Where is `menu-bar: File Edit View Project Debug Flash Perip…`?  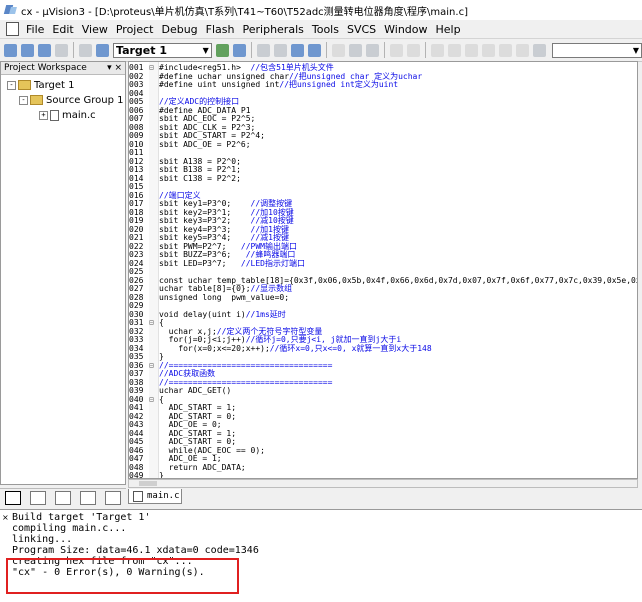 menu-bar: File Edit View Project Debug Flash Perip… is located at coordinates (321, 29).